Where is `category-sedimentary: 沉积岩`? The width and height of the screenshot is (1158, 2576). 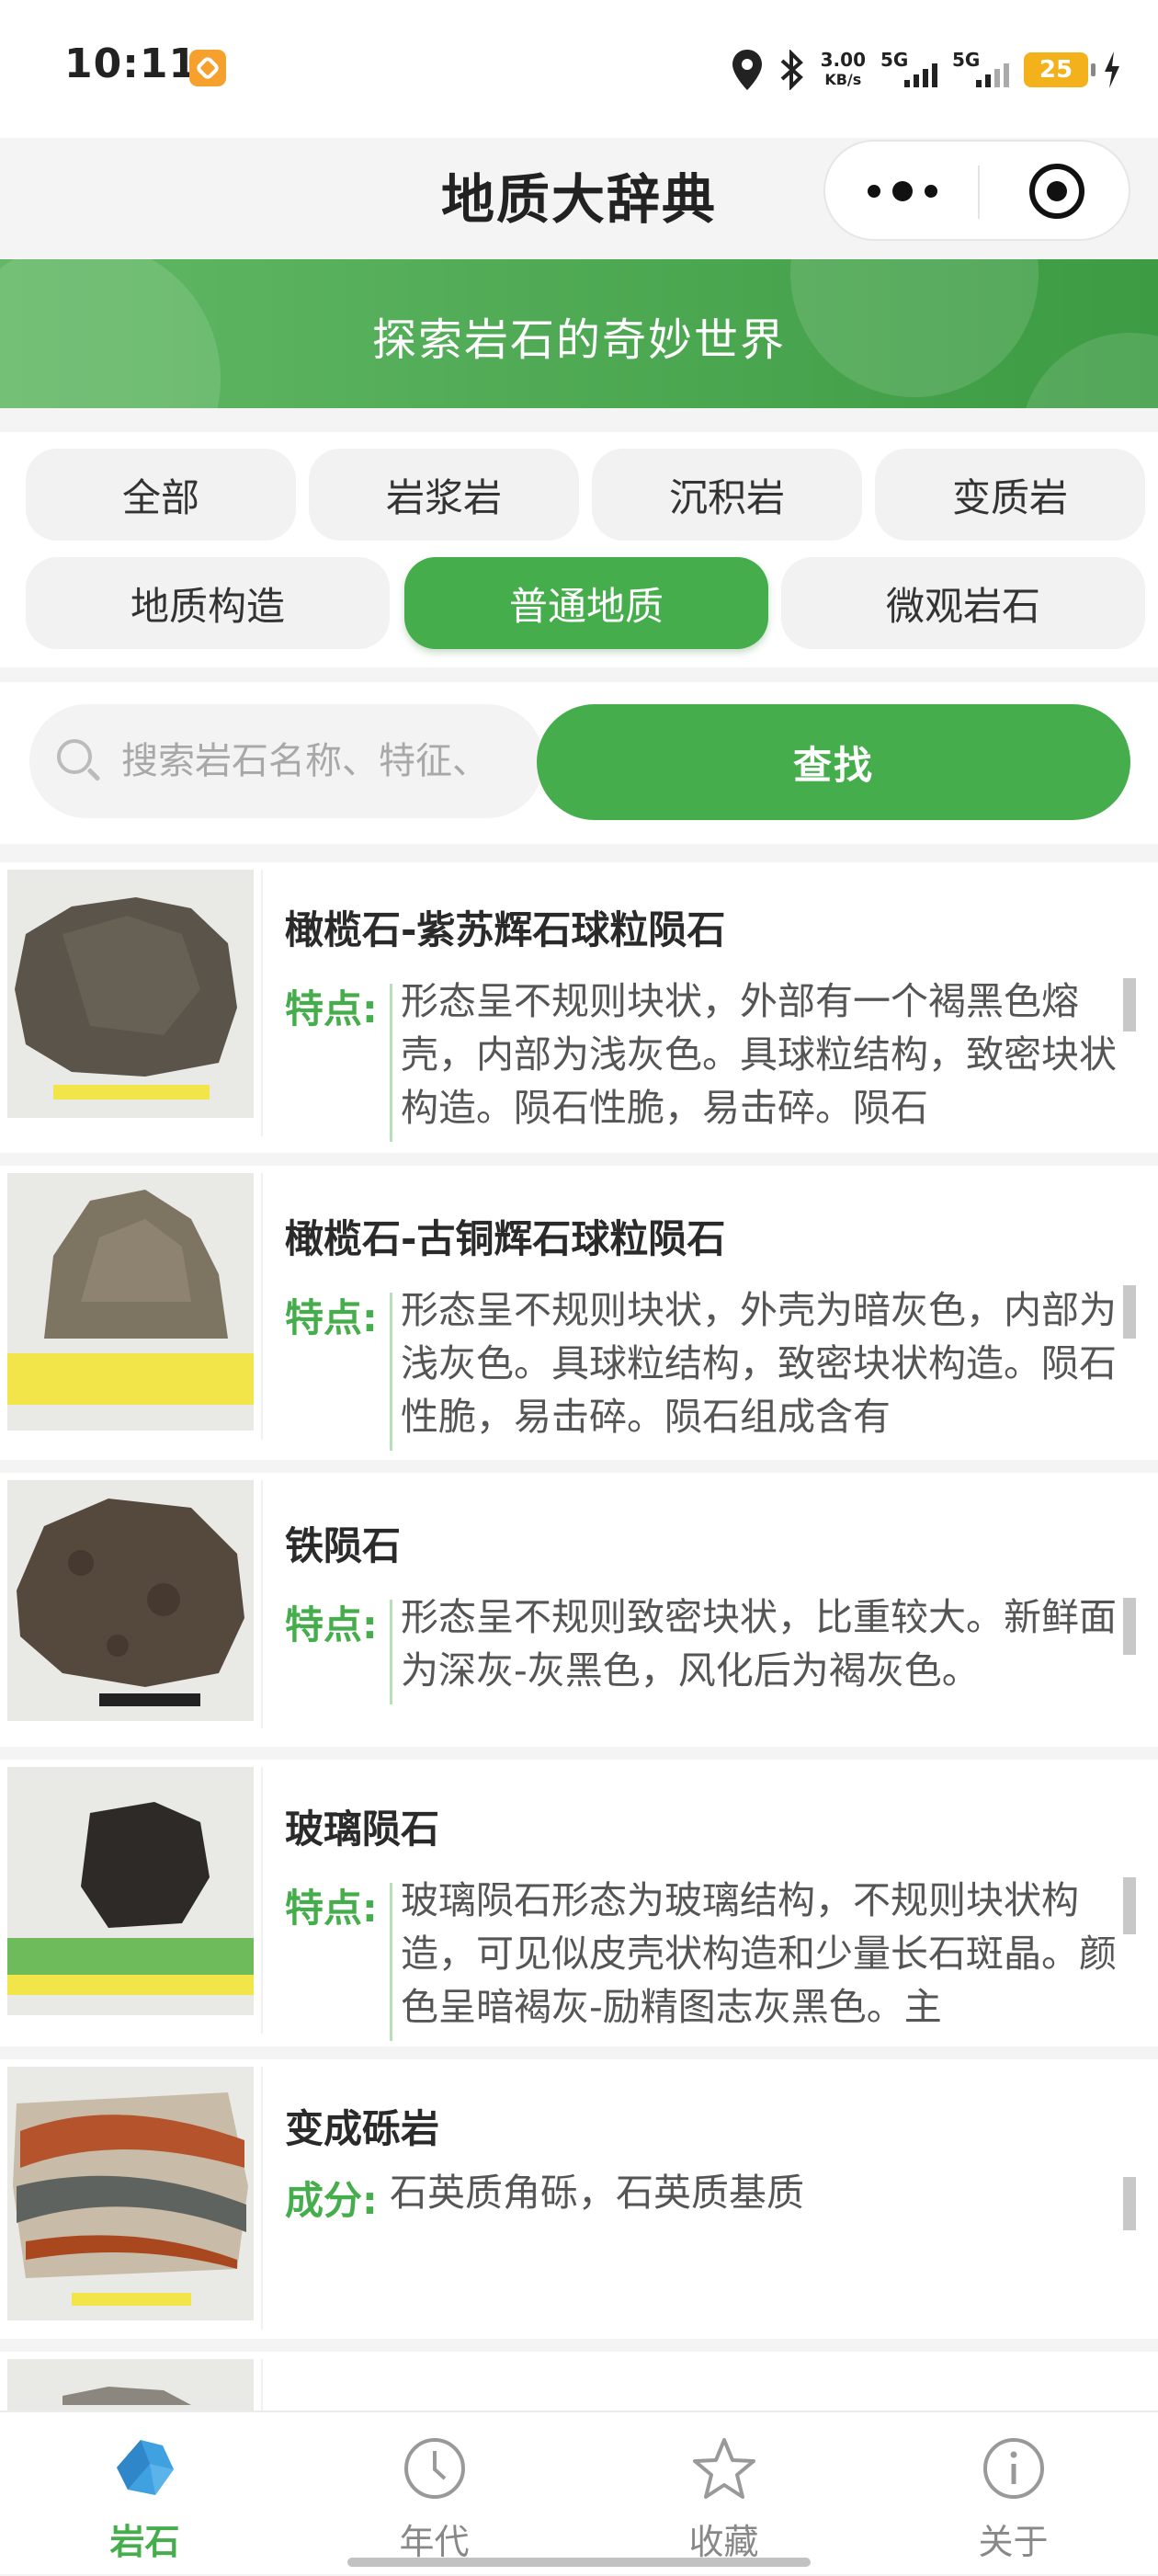
category-sedimentary: 沉积岩 is located at coordinates (727, 495).